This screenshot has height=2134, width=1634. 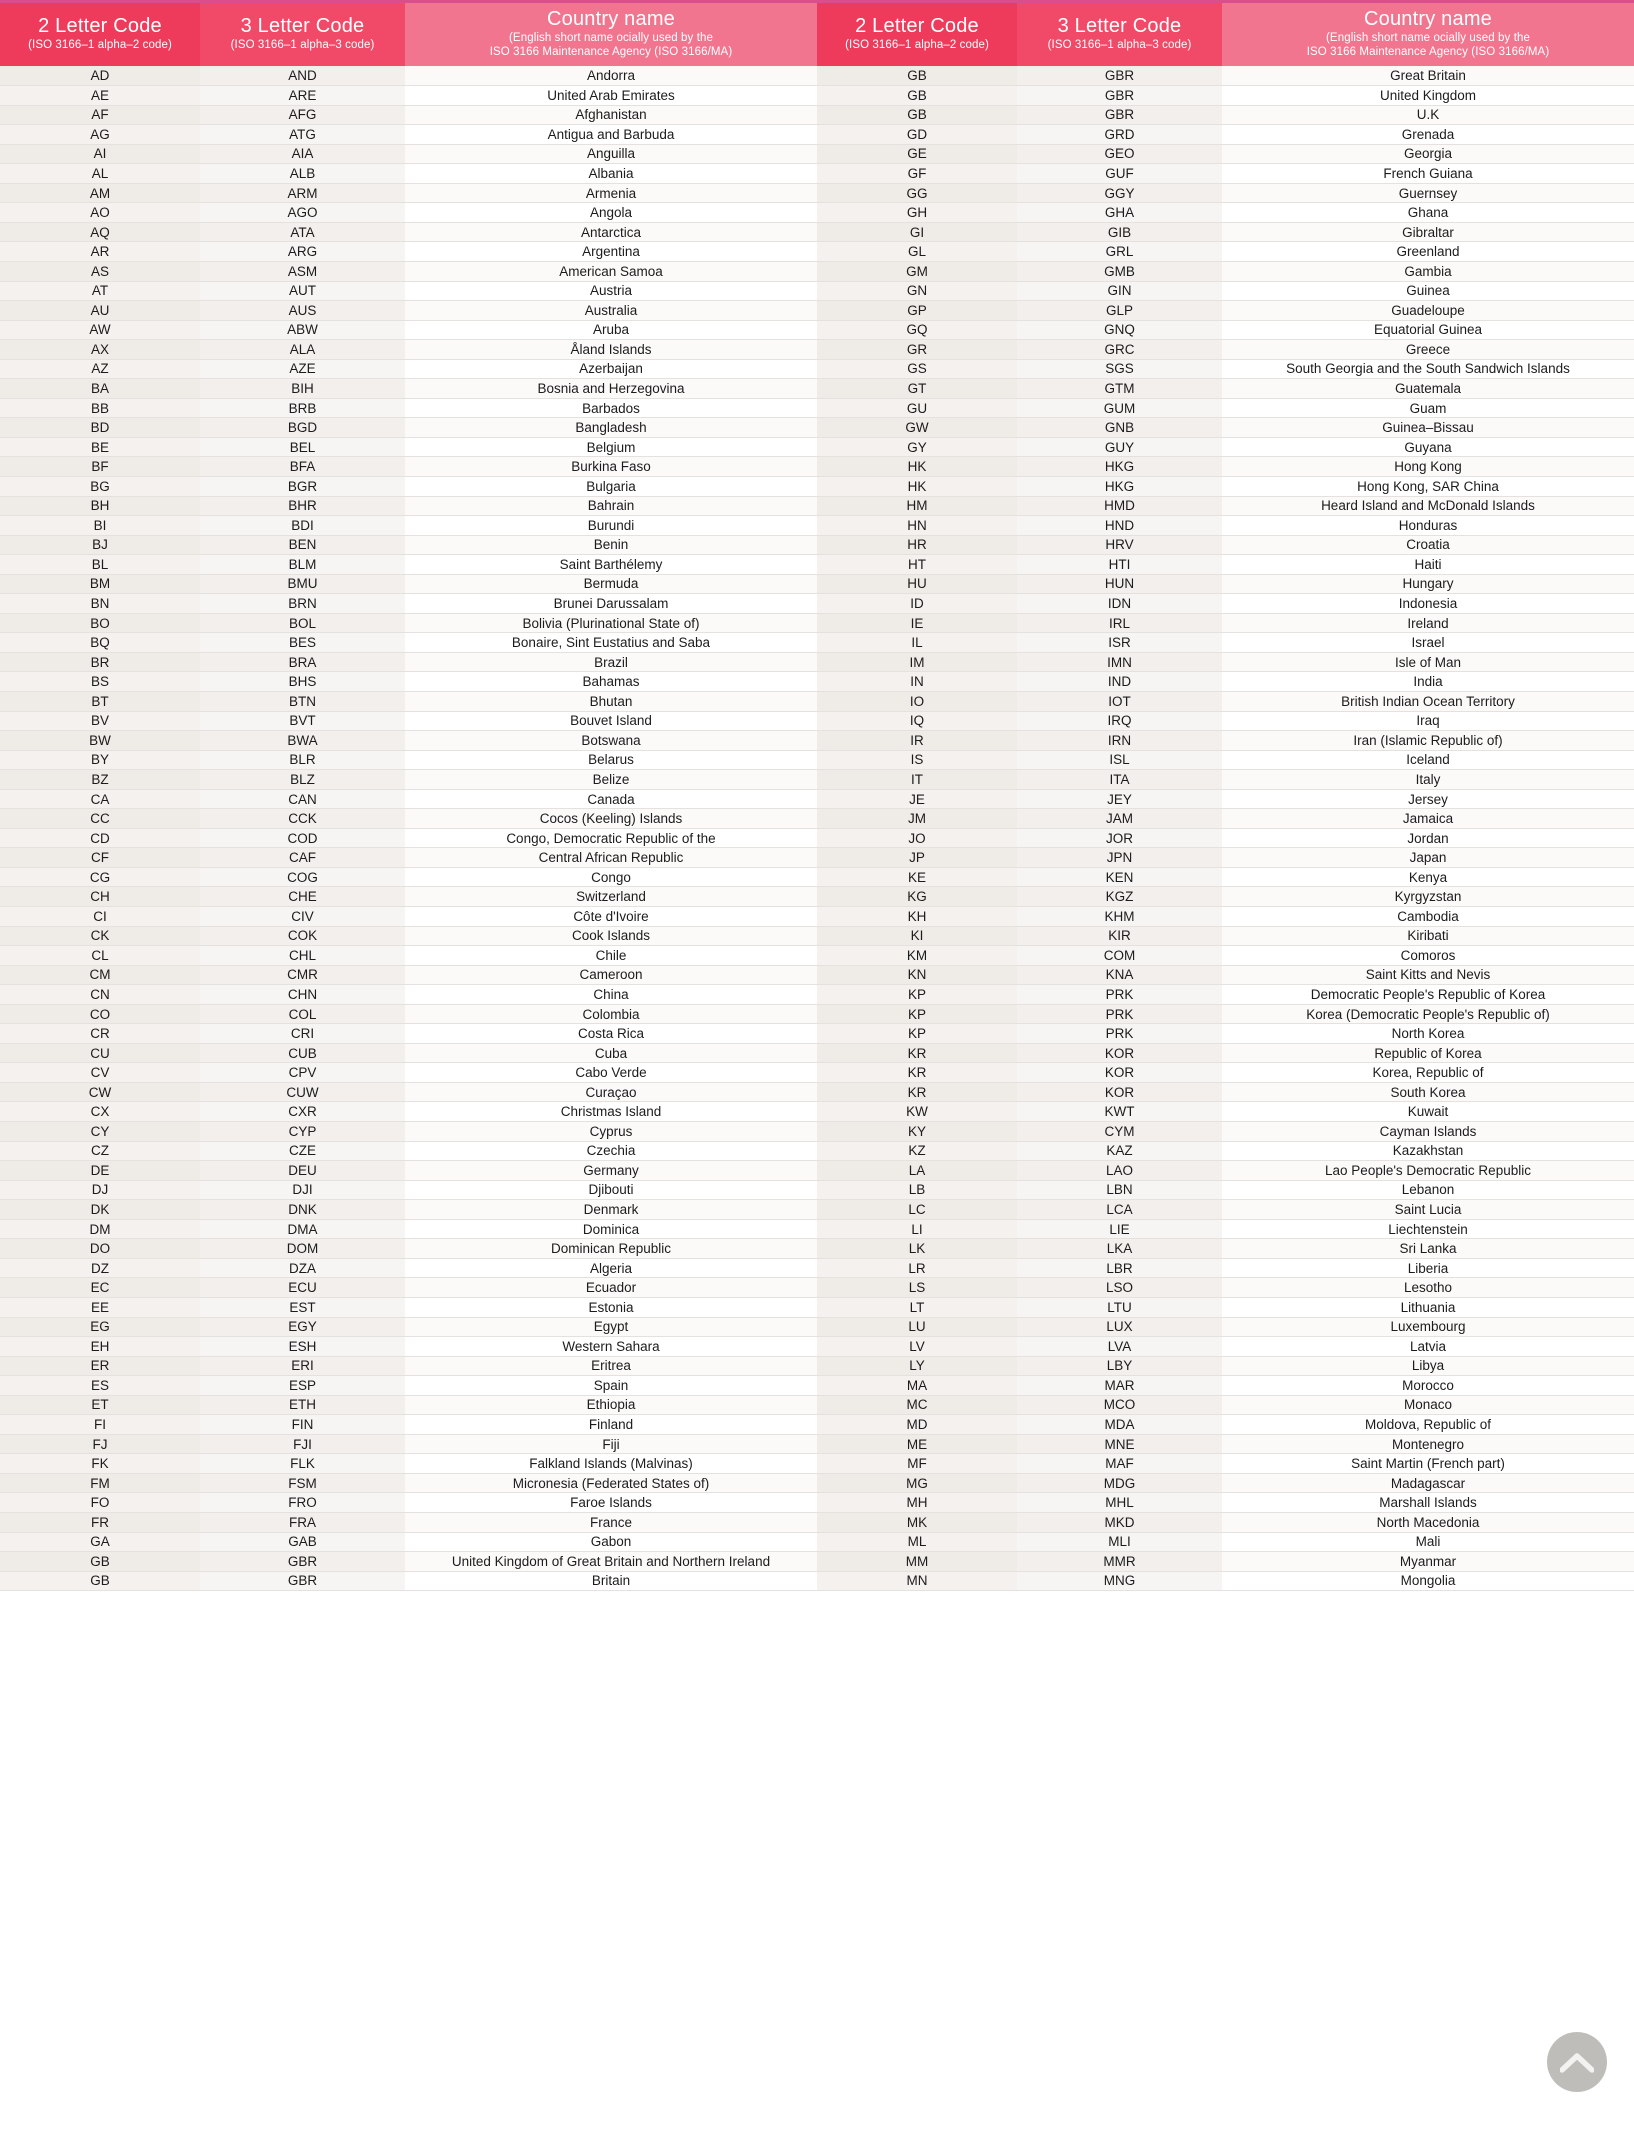 What do you see at coordinates (1119, 975) in the screenshot?
I see `cell-3-letter-code: KNA` at bounding box center [1119, 975].